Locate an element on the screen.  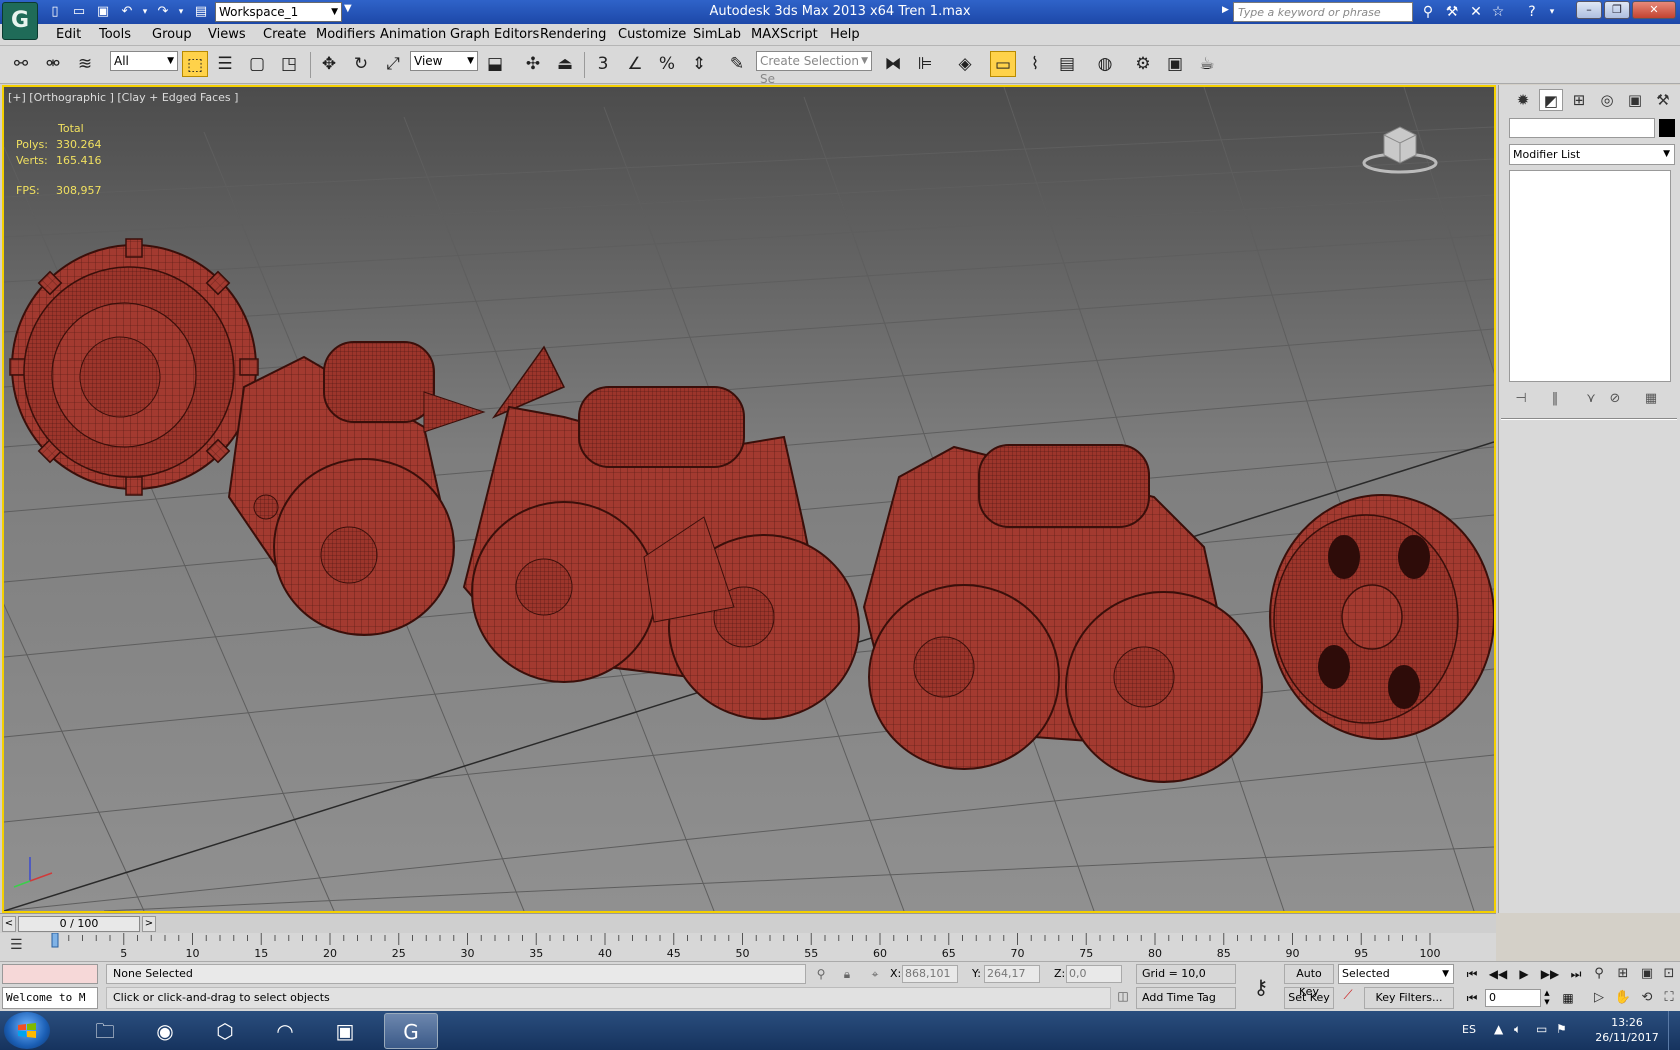
modify-tab-icon: ◩ is located at coordinates (1551, 100).